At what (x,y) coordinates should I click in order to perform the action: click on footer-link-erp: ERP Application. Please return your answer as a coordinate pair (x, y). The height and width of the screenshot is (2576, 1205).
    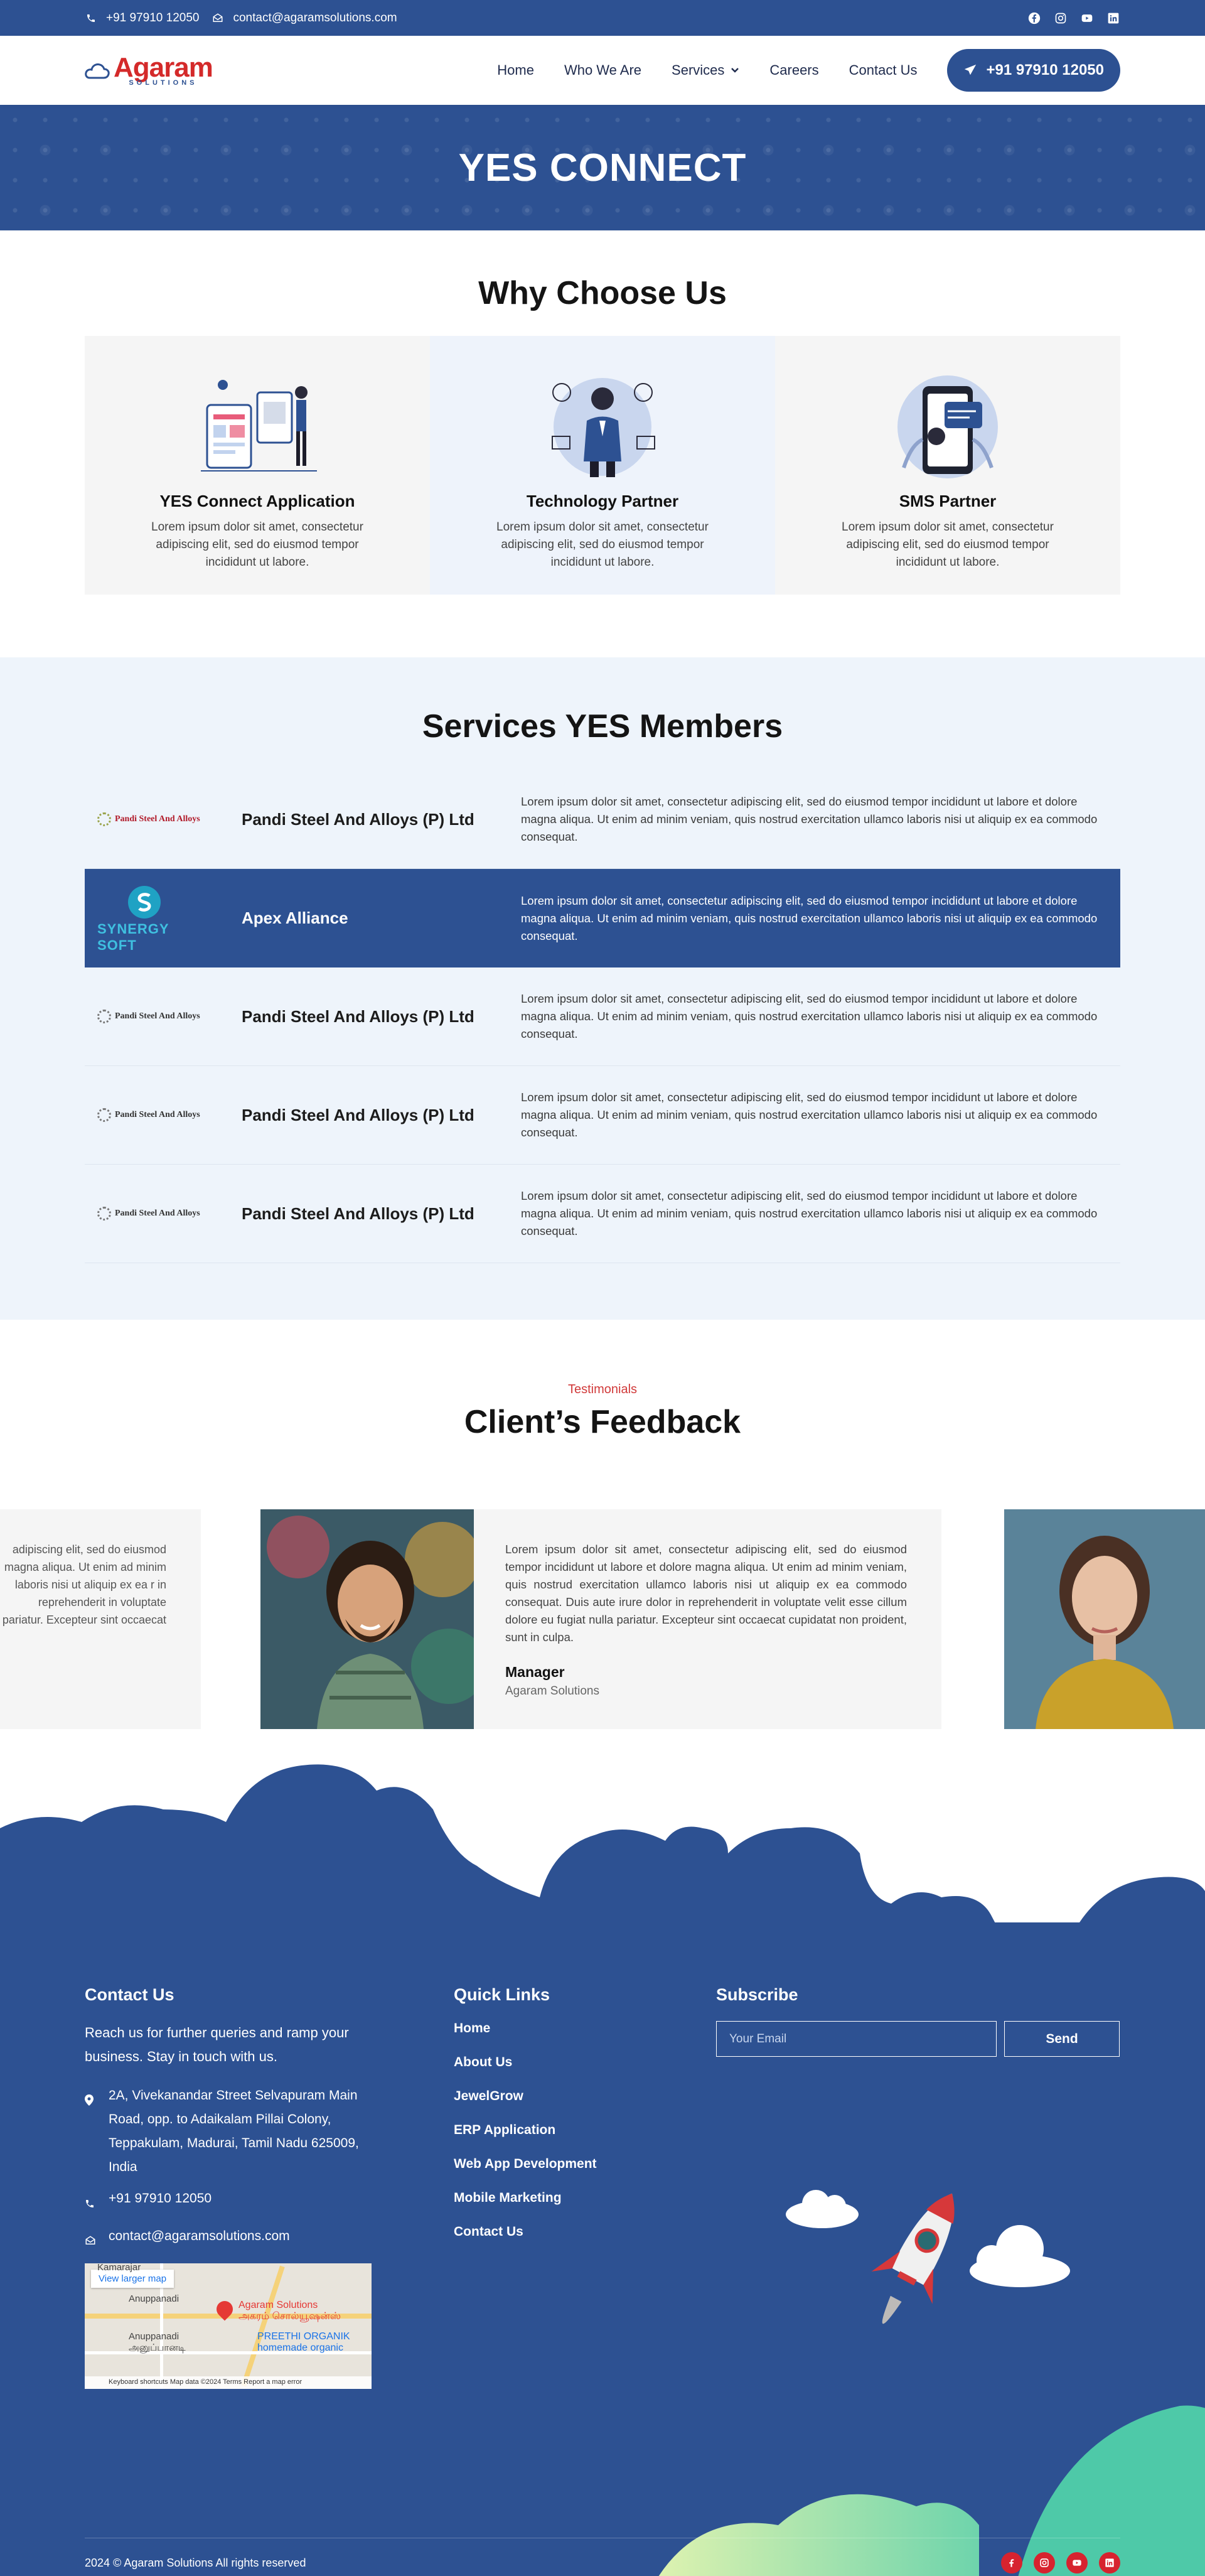
    Looking at the image, I should click on (585, 2130).